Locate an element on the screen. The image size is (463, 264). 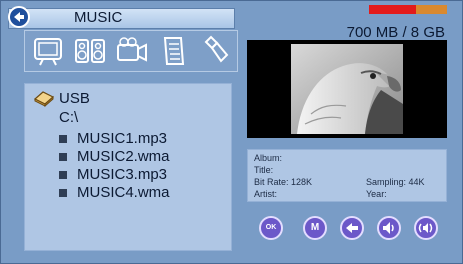
back-button is located at coordinates (19, 17).